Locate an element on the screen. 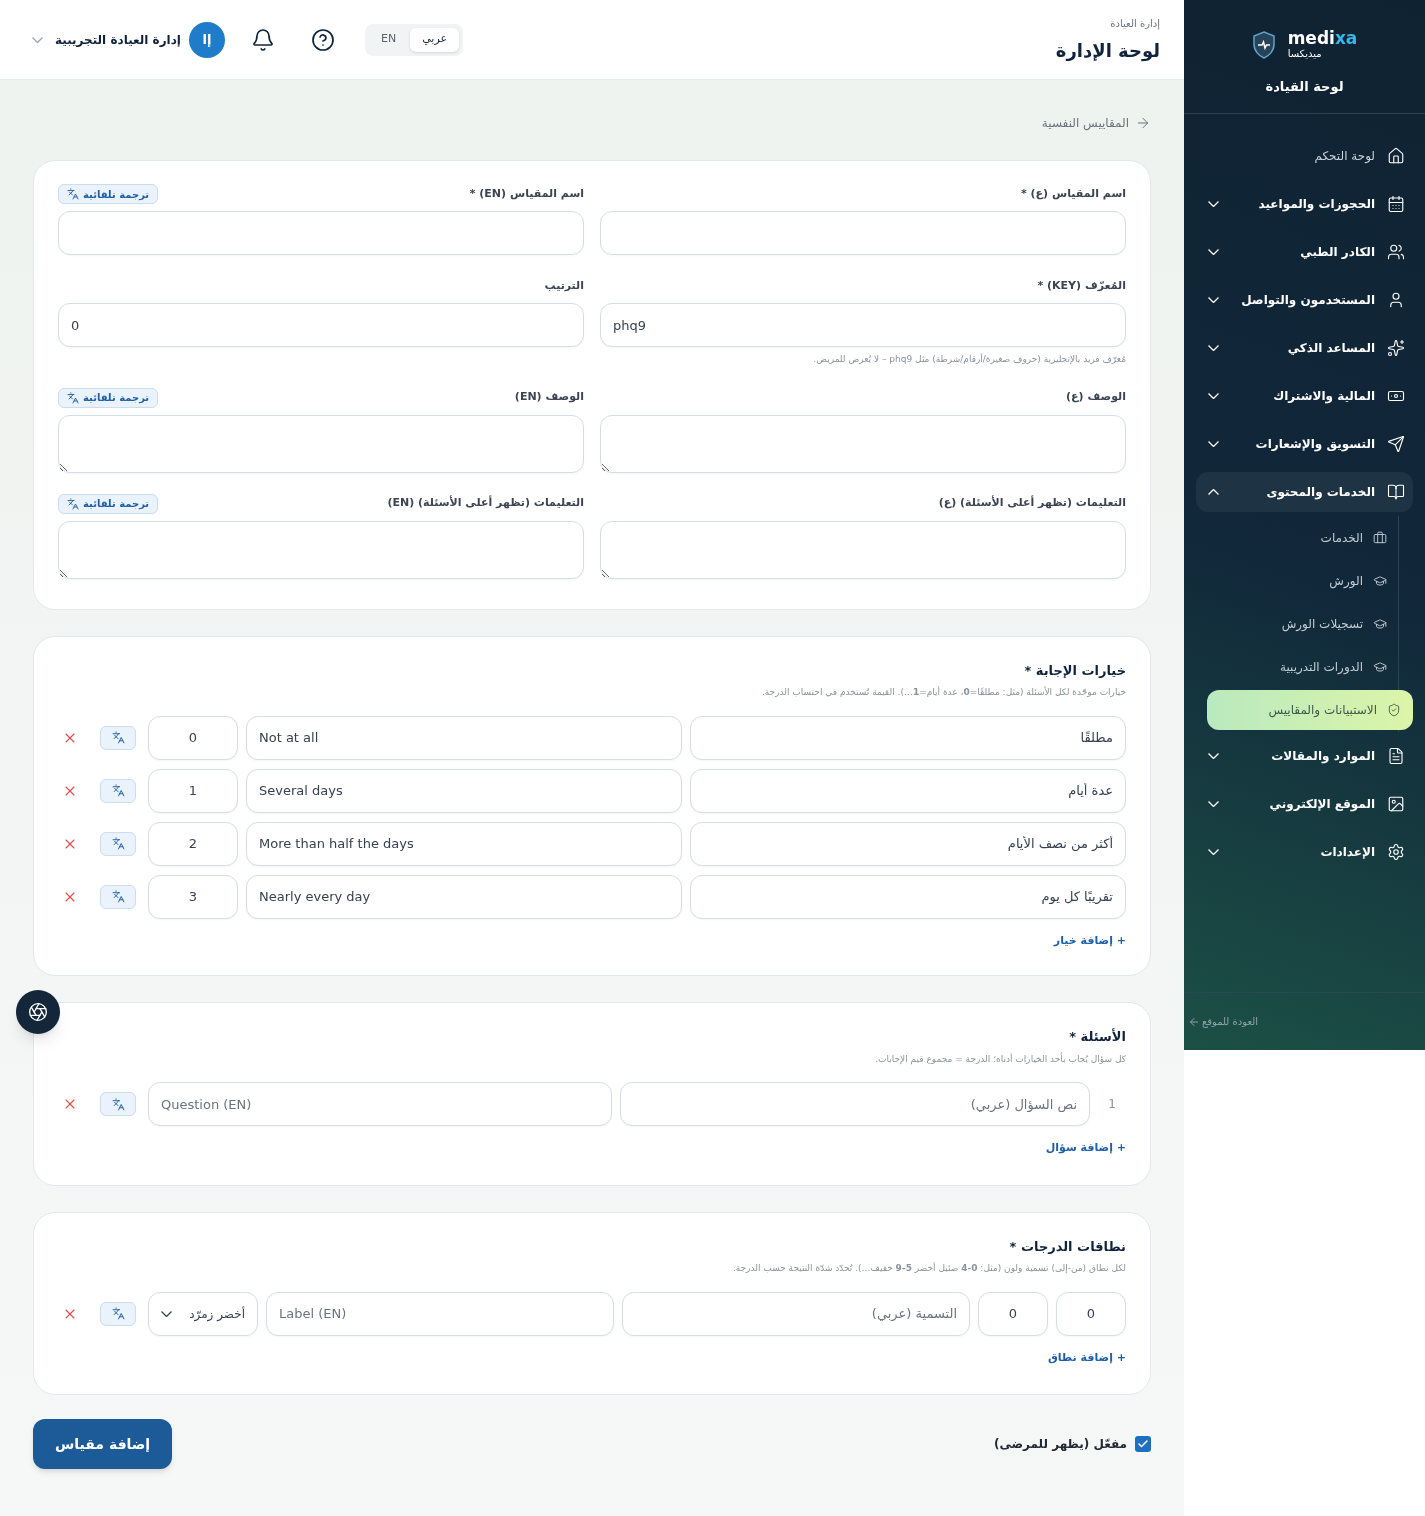 This screenshot has height=1516, width=1425. nav-subitem: الدورات التدريبية is located at coordinates (1301, 666).